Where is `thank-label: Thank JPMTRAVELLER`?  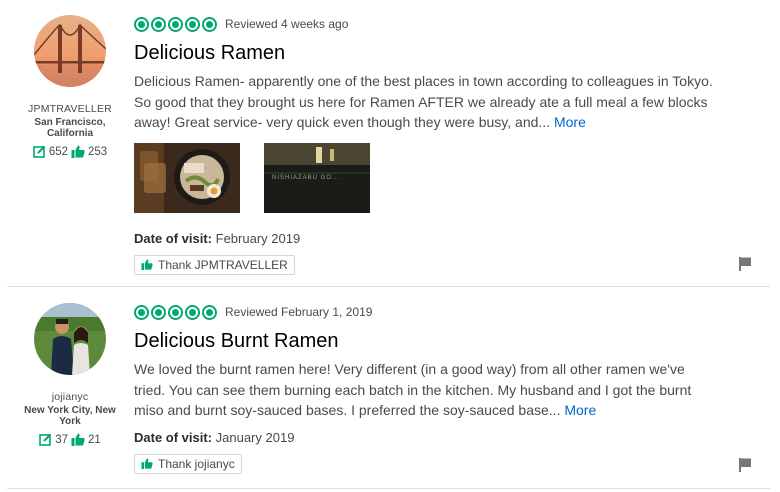
thank-label: Thank JPMTRAVELLER is located at coordinates (223, 264).